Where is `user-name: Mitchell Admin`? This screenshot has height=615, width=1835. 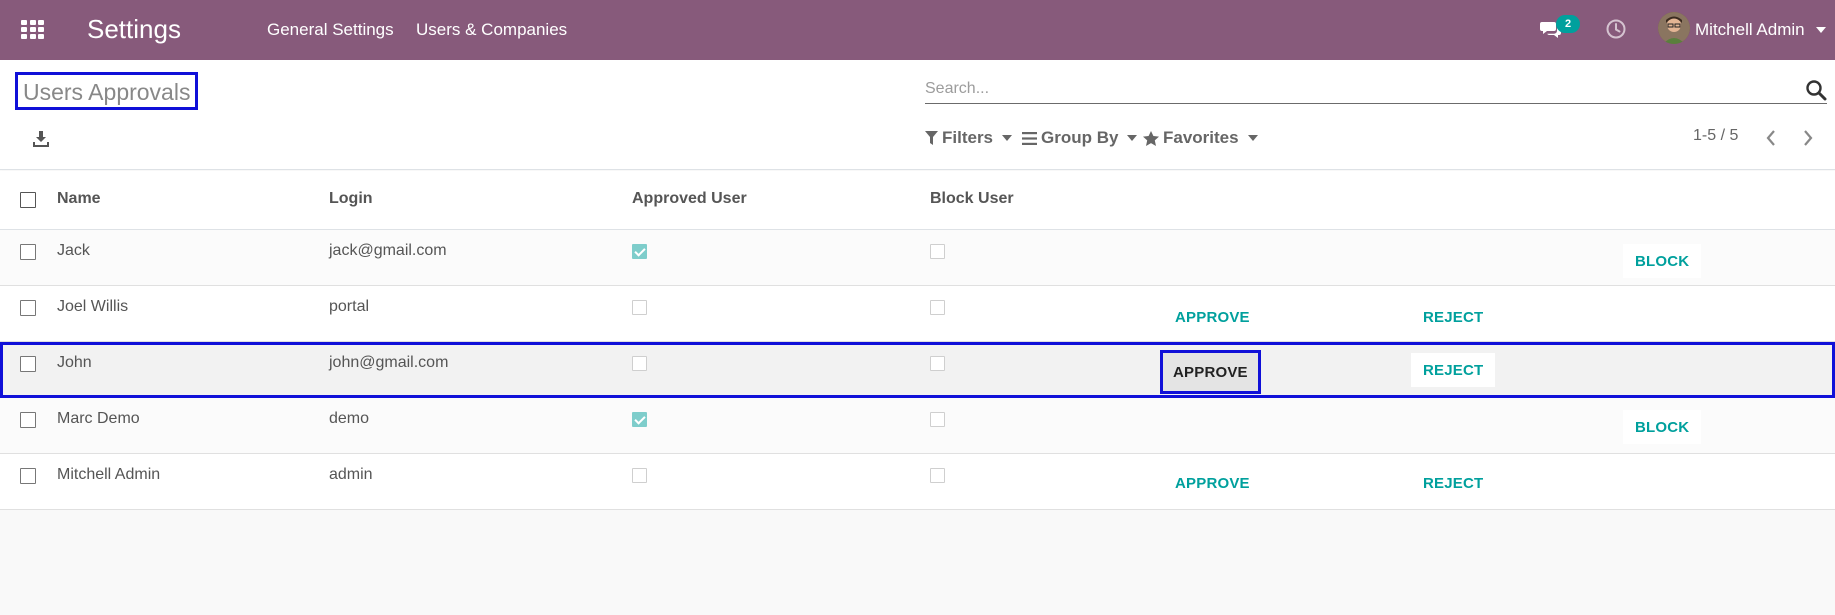
user-name: Mitchell Admin is located at coordinates (1750, 30).